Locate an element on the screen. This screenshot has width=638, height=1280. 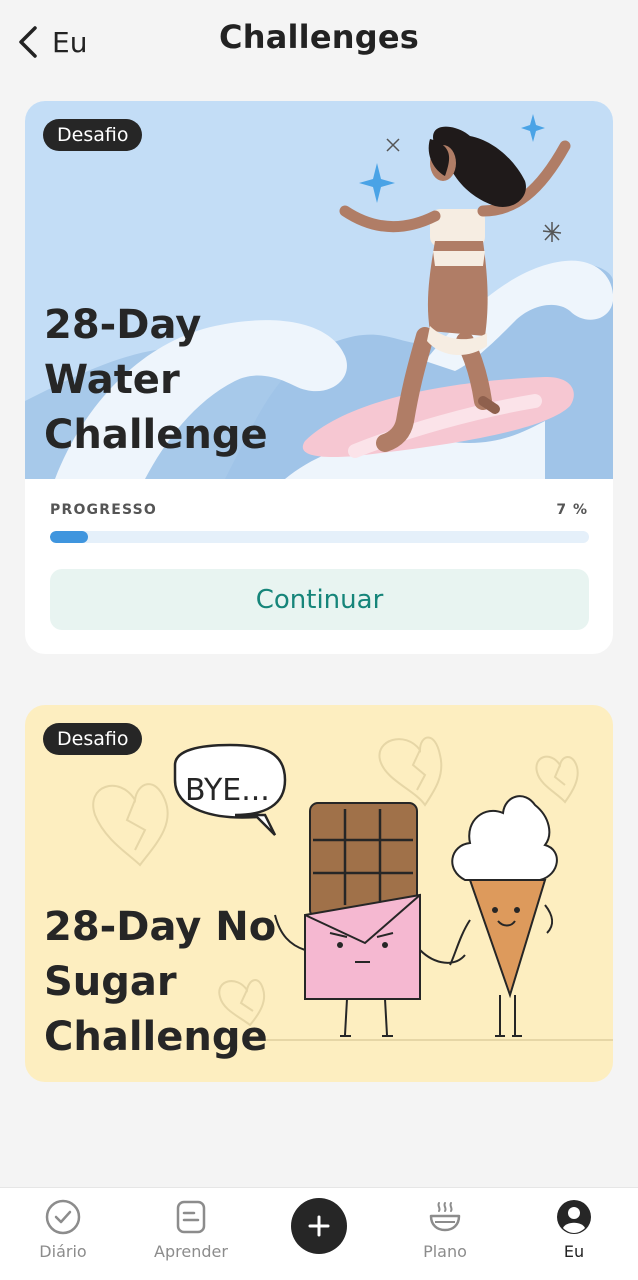
nav-item-eu: Eu is located at coordinates (574, 1234).